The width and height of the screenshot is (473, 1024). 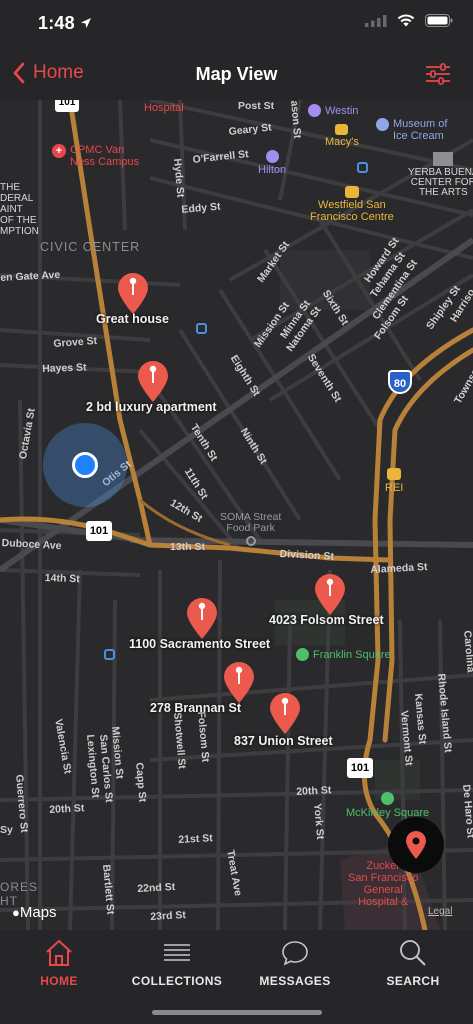 I want to click on poi-label: REI, so click(x=394, y=488).